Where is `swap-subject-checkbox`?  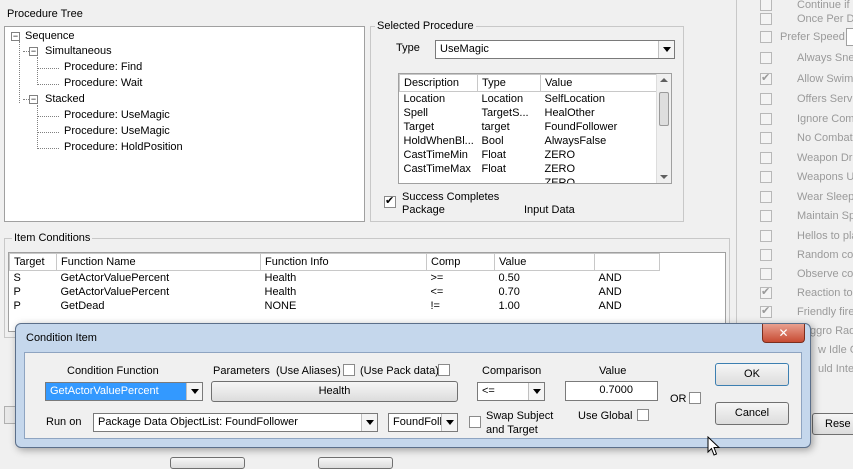 swap-subject-checkbox is located at coordinates (475, 422).